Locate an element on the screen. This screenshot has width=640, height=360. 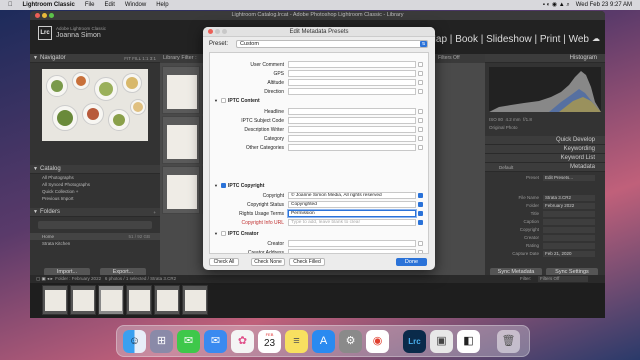
menu-clock: Wed Feb 23 9:27 AM is located at coordinates (604, 5).